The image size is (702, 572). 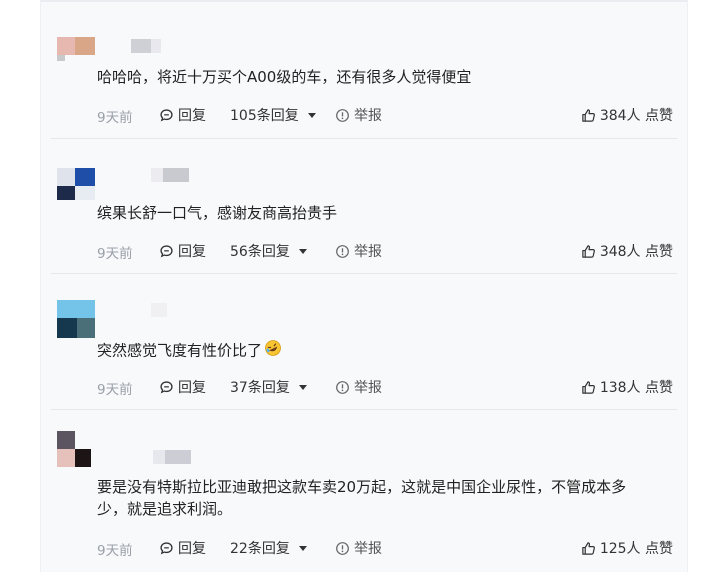 I want to click on view-replies-button: 56条回复, so click(x=271, y=251).